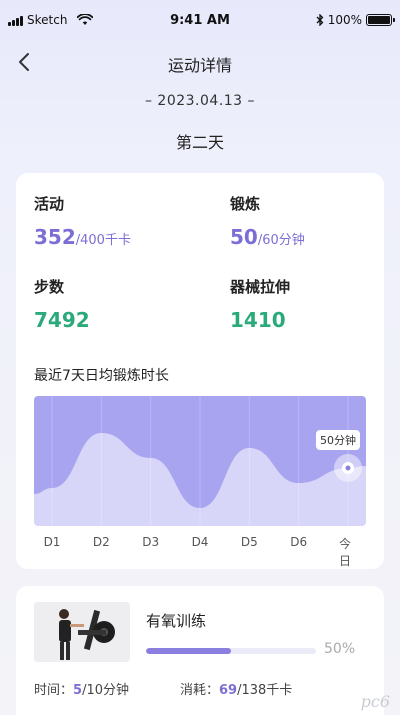 The width and height of the screenshot is (400, 715). I want to click on status-right: 100%, so click(355, 20).